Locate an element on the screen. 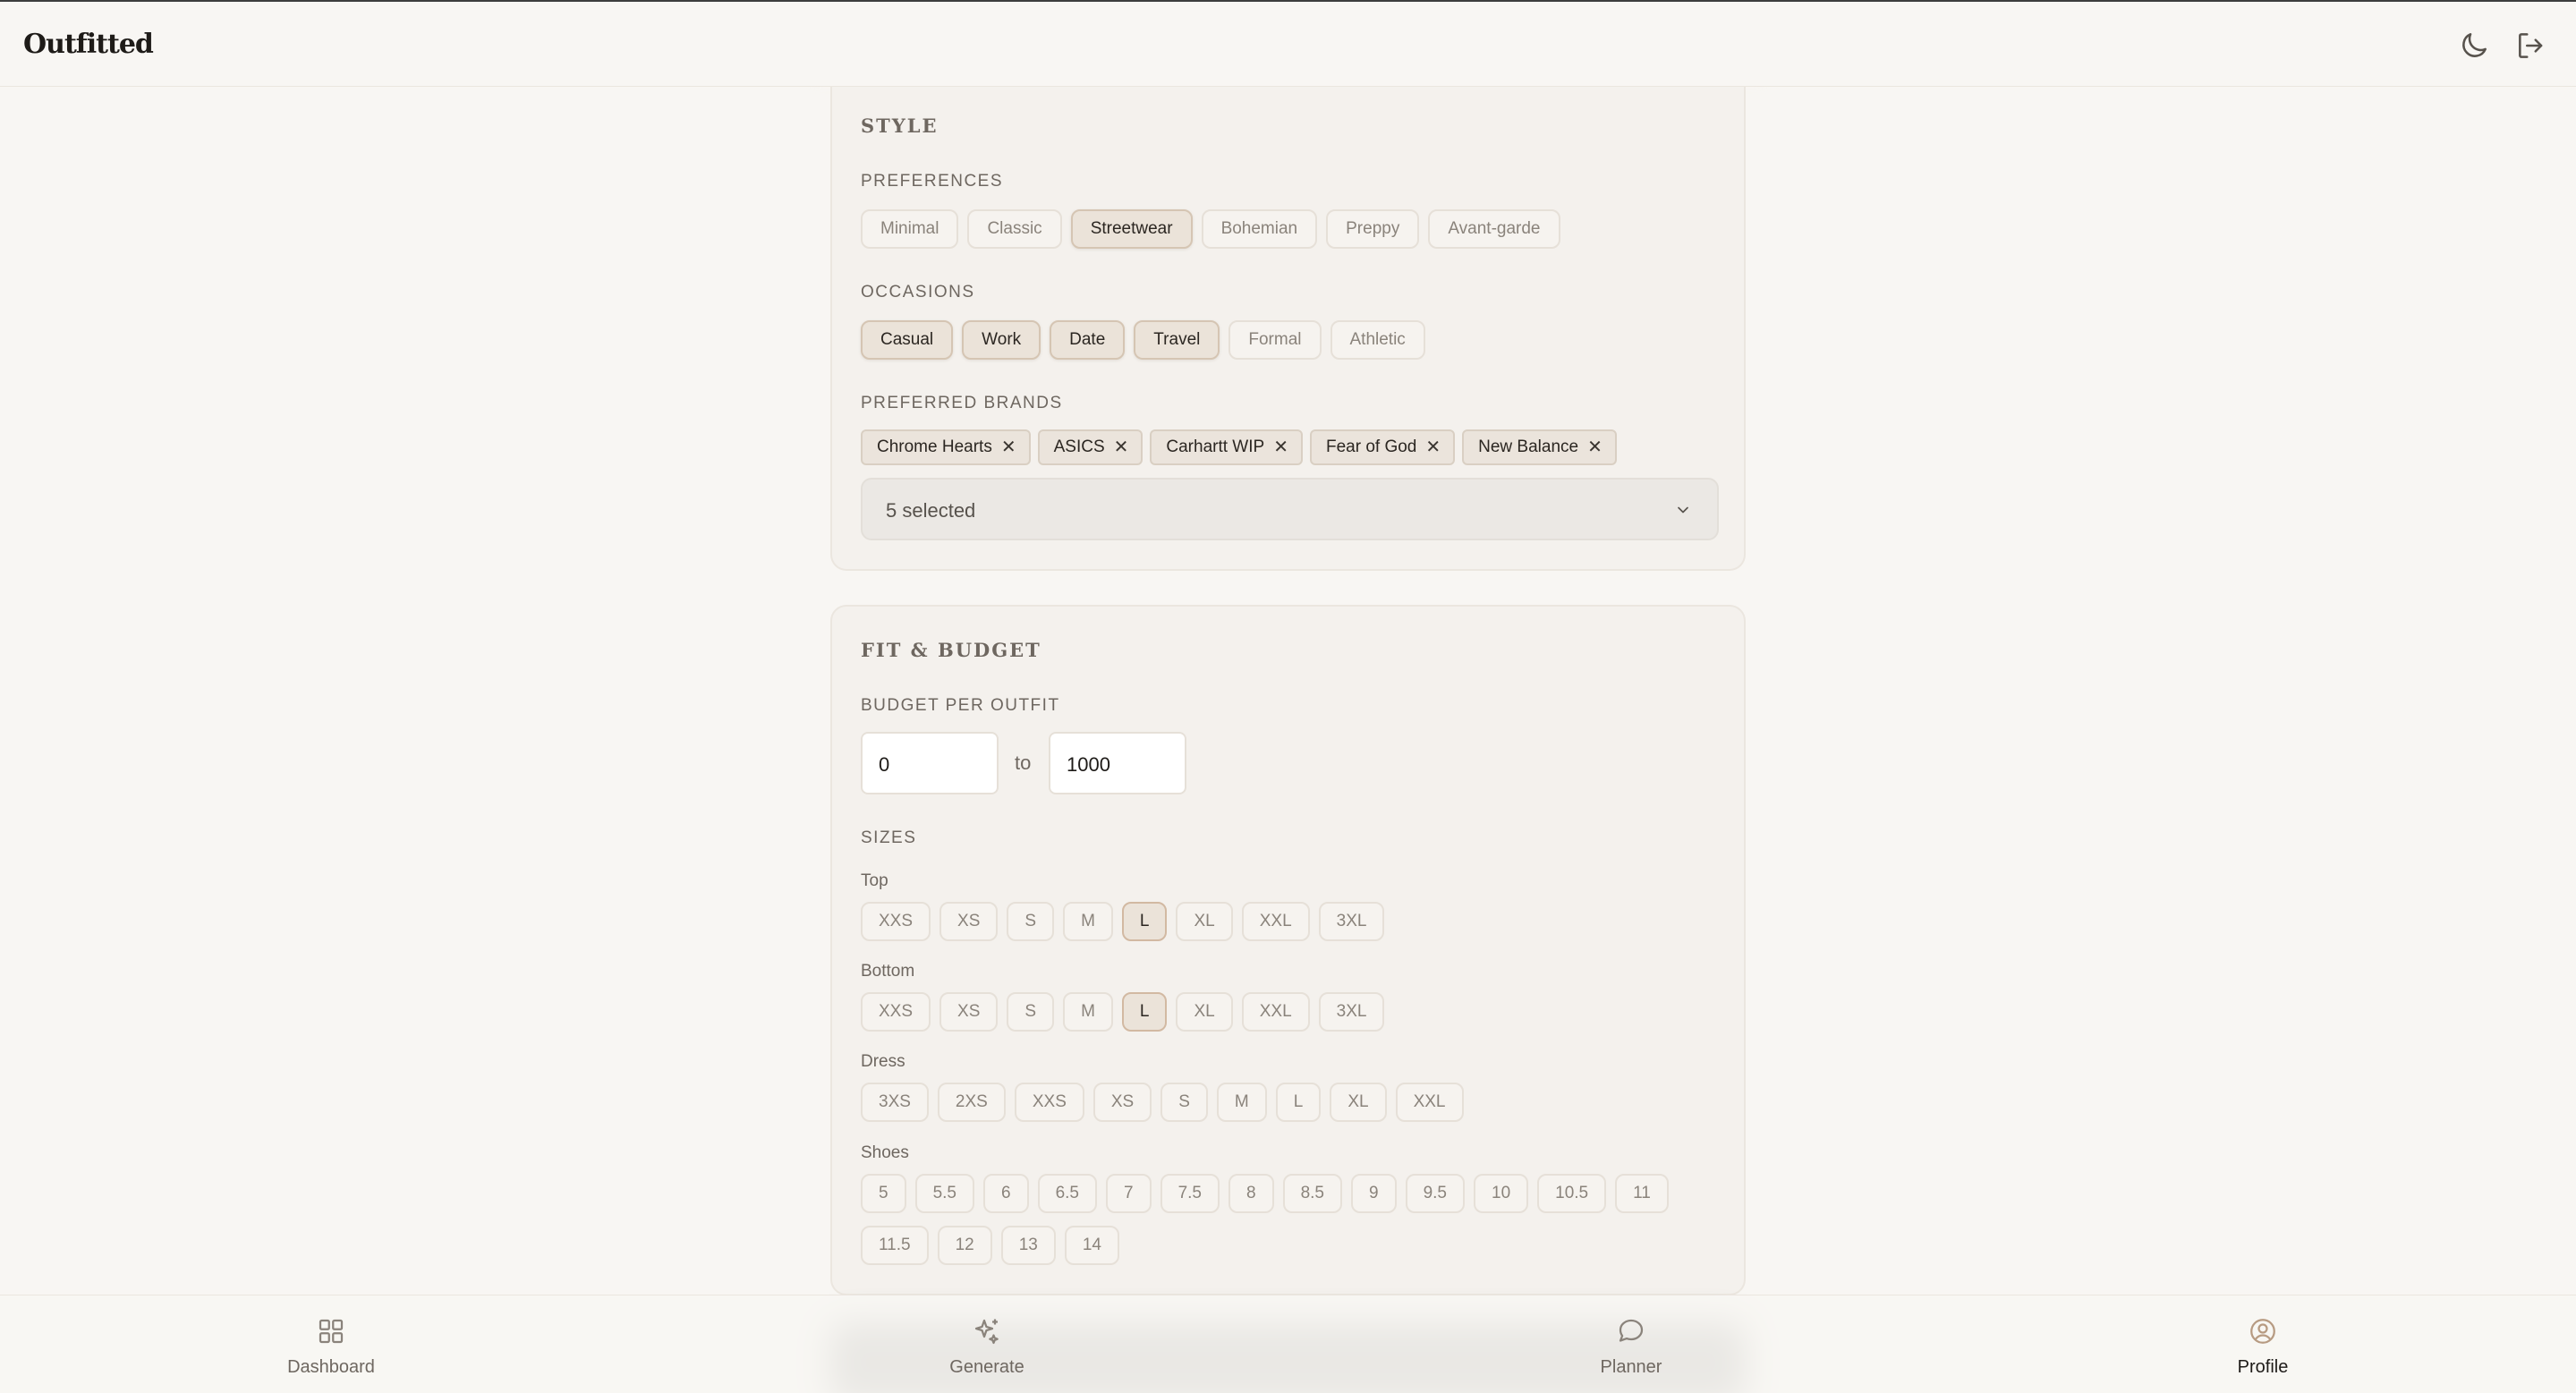  top-size-options: XXS XS S M L XL XXL 3XL is located at coordinates (1123, 921).